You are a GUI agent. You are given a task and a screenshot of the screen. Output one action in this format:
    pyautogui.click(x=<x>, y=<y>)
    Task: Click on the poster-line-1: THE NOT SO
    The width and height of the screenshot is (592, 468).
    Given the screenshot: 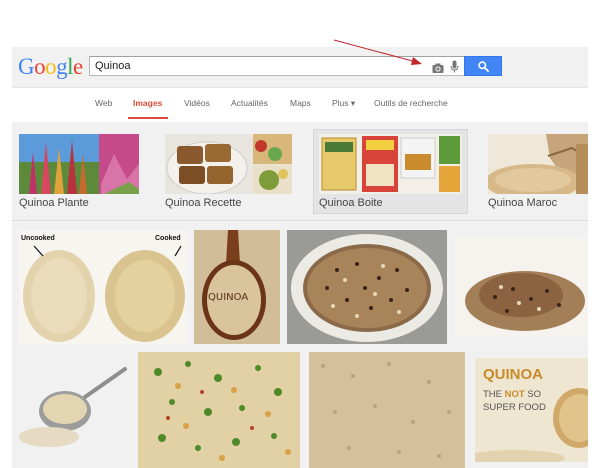 What is the action you would take?
    pyautogui.click(x=512, y=394)
    